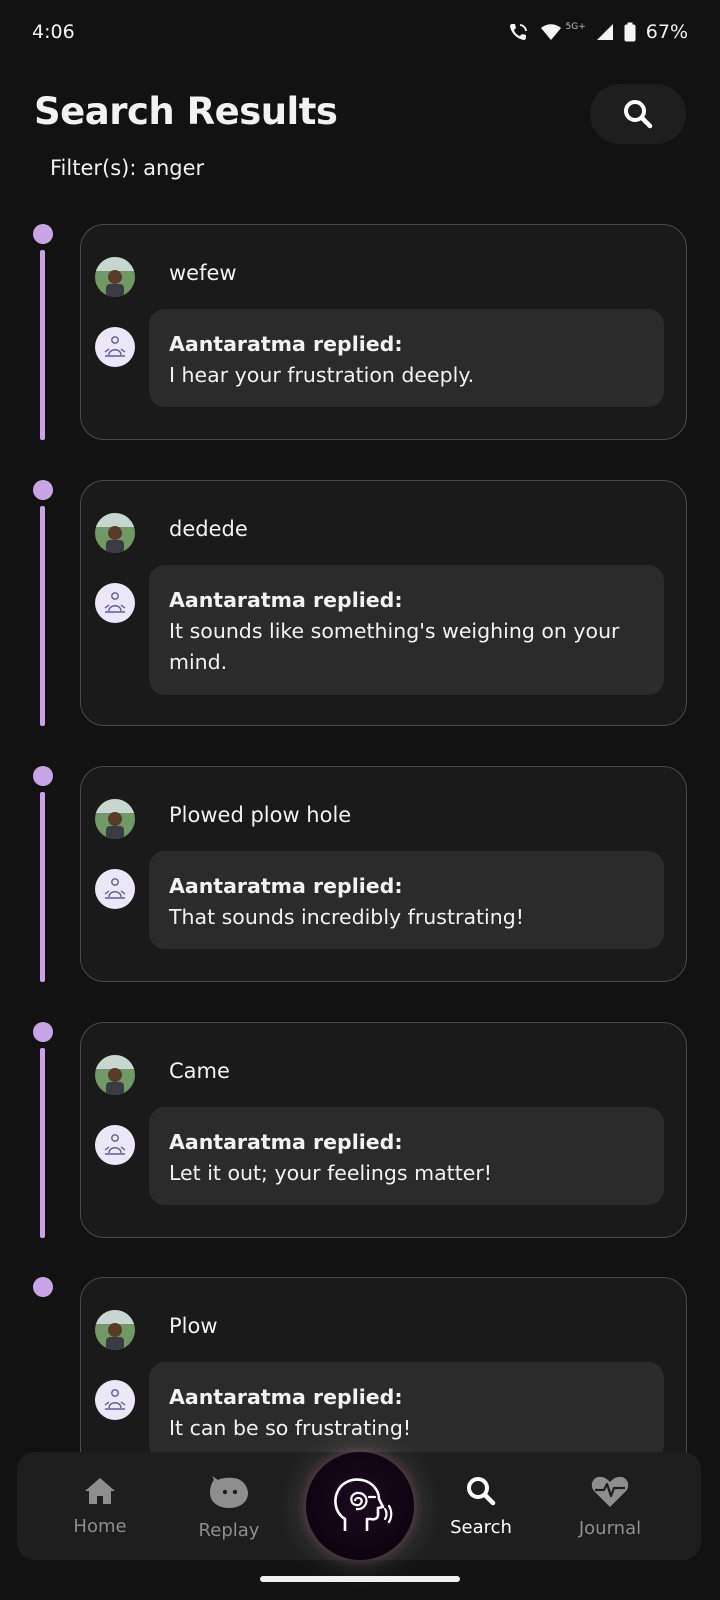 This screenshot has width=720, height=1600. I want to click on nav-journal: Journal, so click(610, 1506).